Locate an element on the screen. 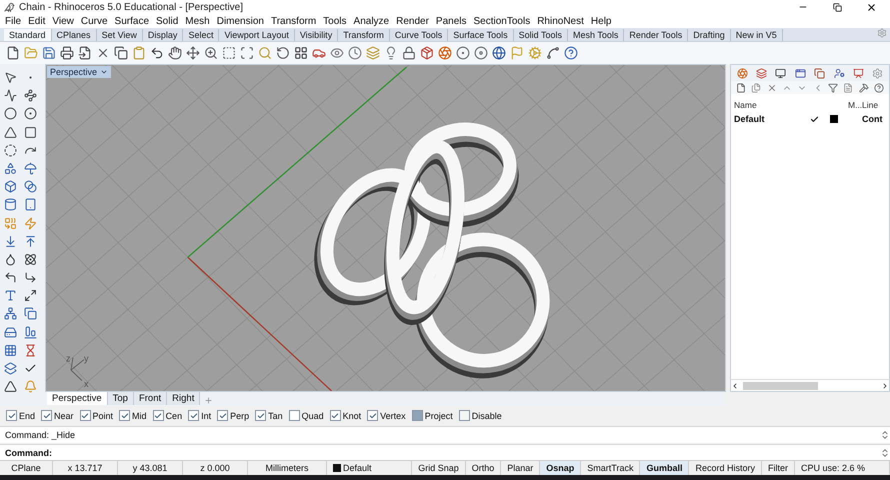  scroll-arrows-icon is located at coordinates (885, 435).